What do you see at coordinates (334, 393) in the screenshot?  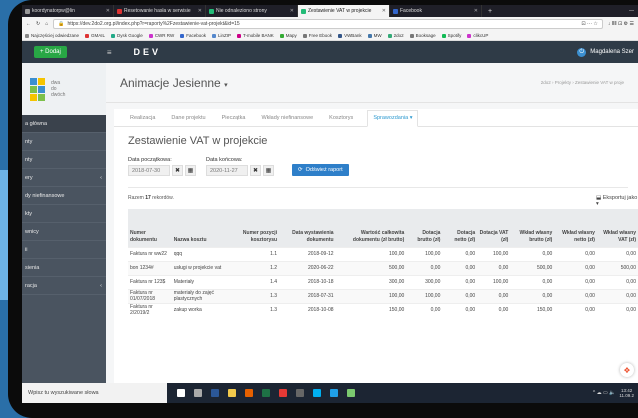 I see `edge-icon` at bounding box center [334, 393].